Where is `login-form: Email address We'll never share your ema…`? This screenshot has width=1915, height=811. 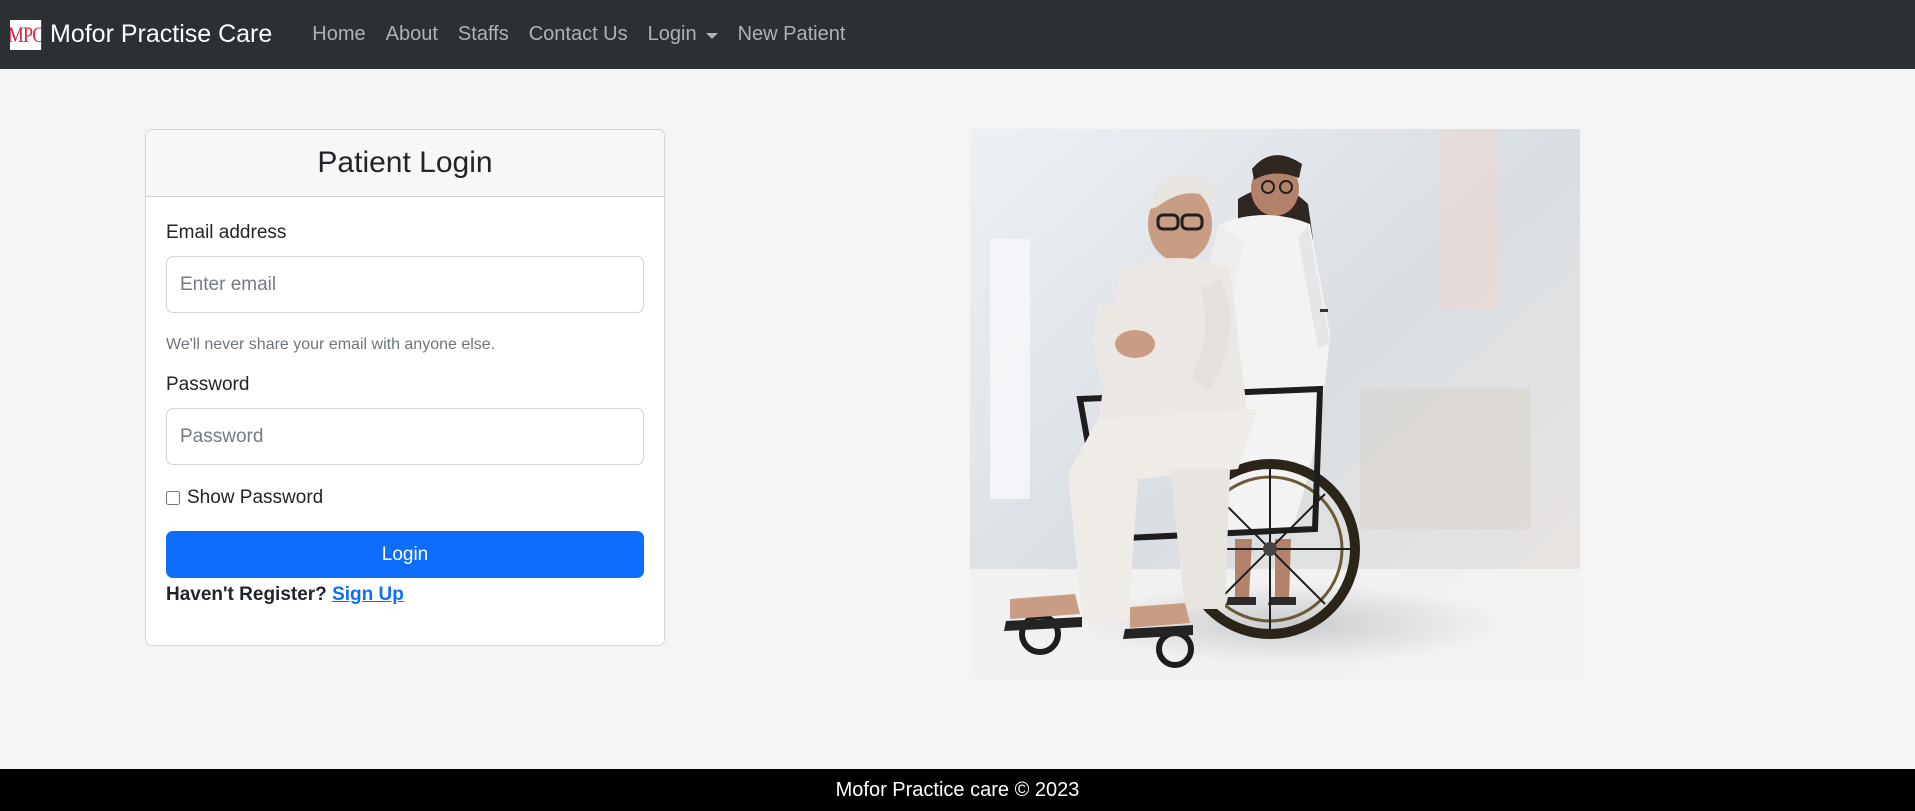 login-form: Email address We'll never share your ema… is located at coordinates (405, 414).